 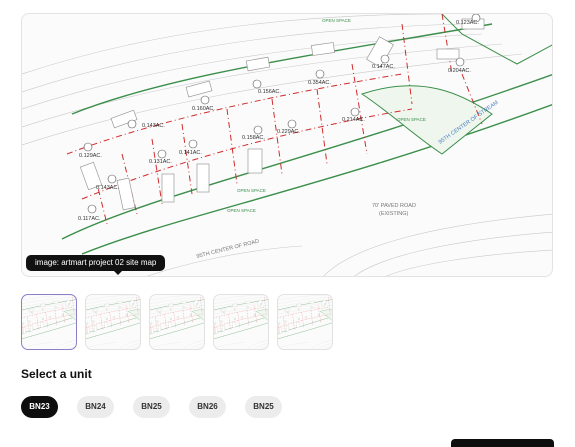 I want to click on unit-chip-bn23: BN23, so click(x=39, y=407).